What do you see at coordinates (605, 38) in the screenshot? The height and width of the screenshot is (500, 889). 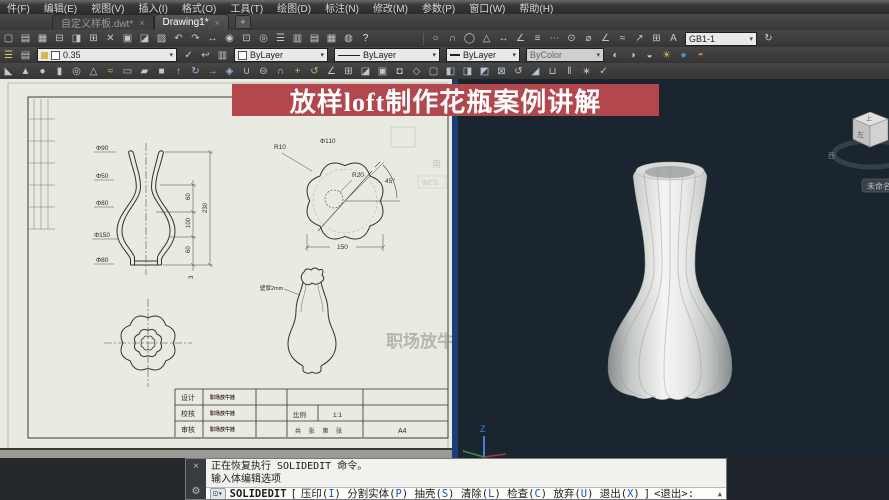 I see `dim-angular-icon: ∠` at bounding box center [605, 38].